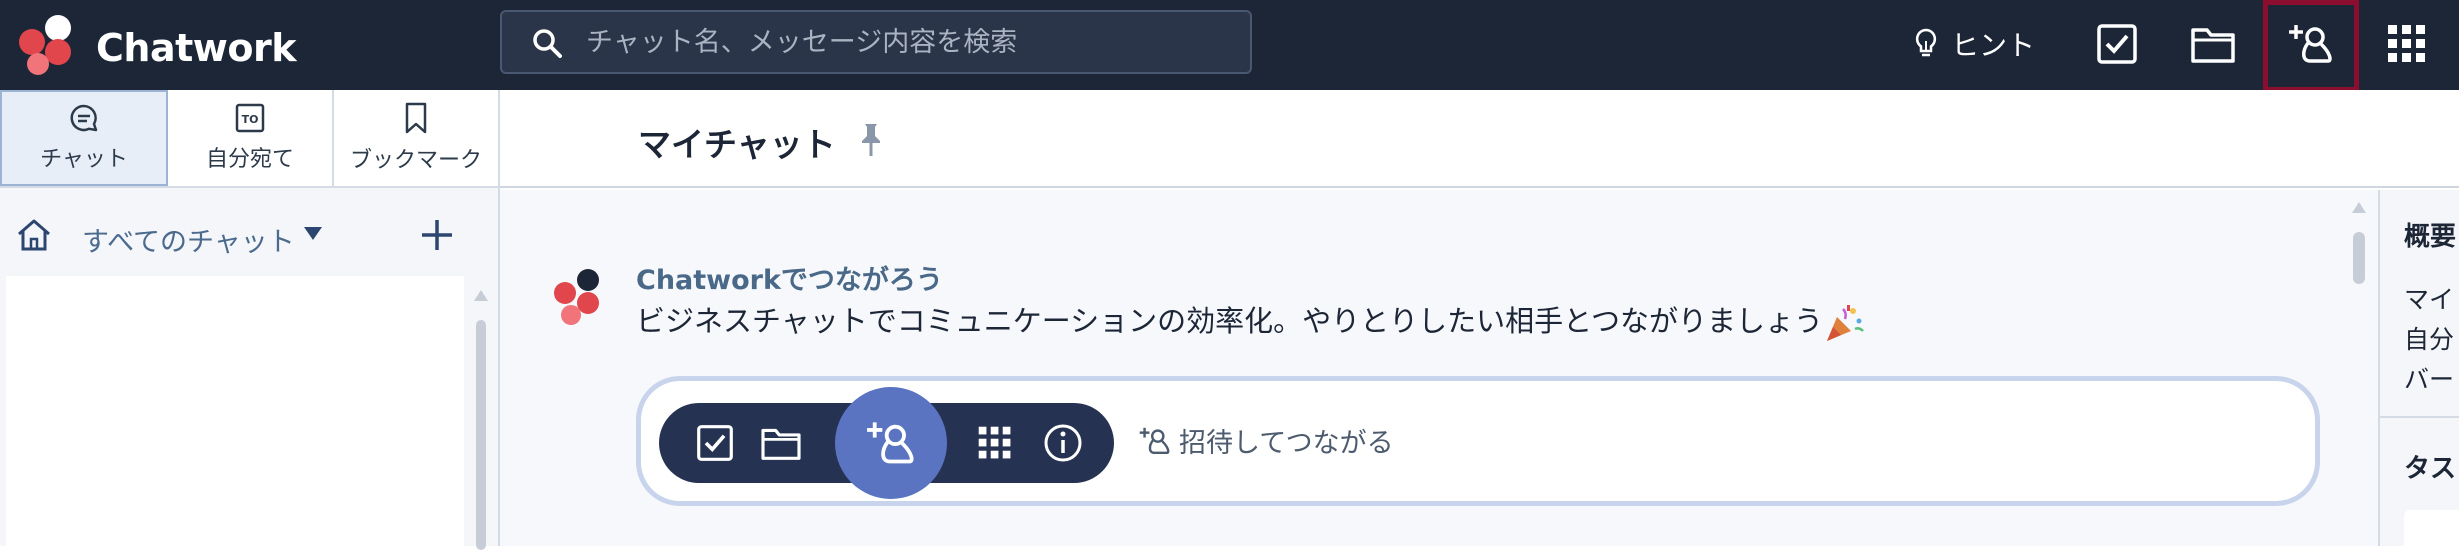 The width and height of the screenshot is (2459, 550). What do you see at coordinates (2430, 237) in the screenshot?
I see `overview-heading: 概要` at bounding box center [2430, 237].